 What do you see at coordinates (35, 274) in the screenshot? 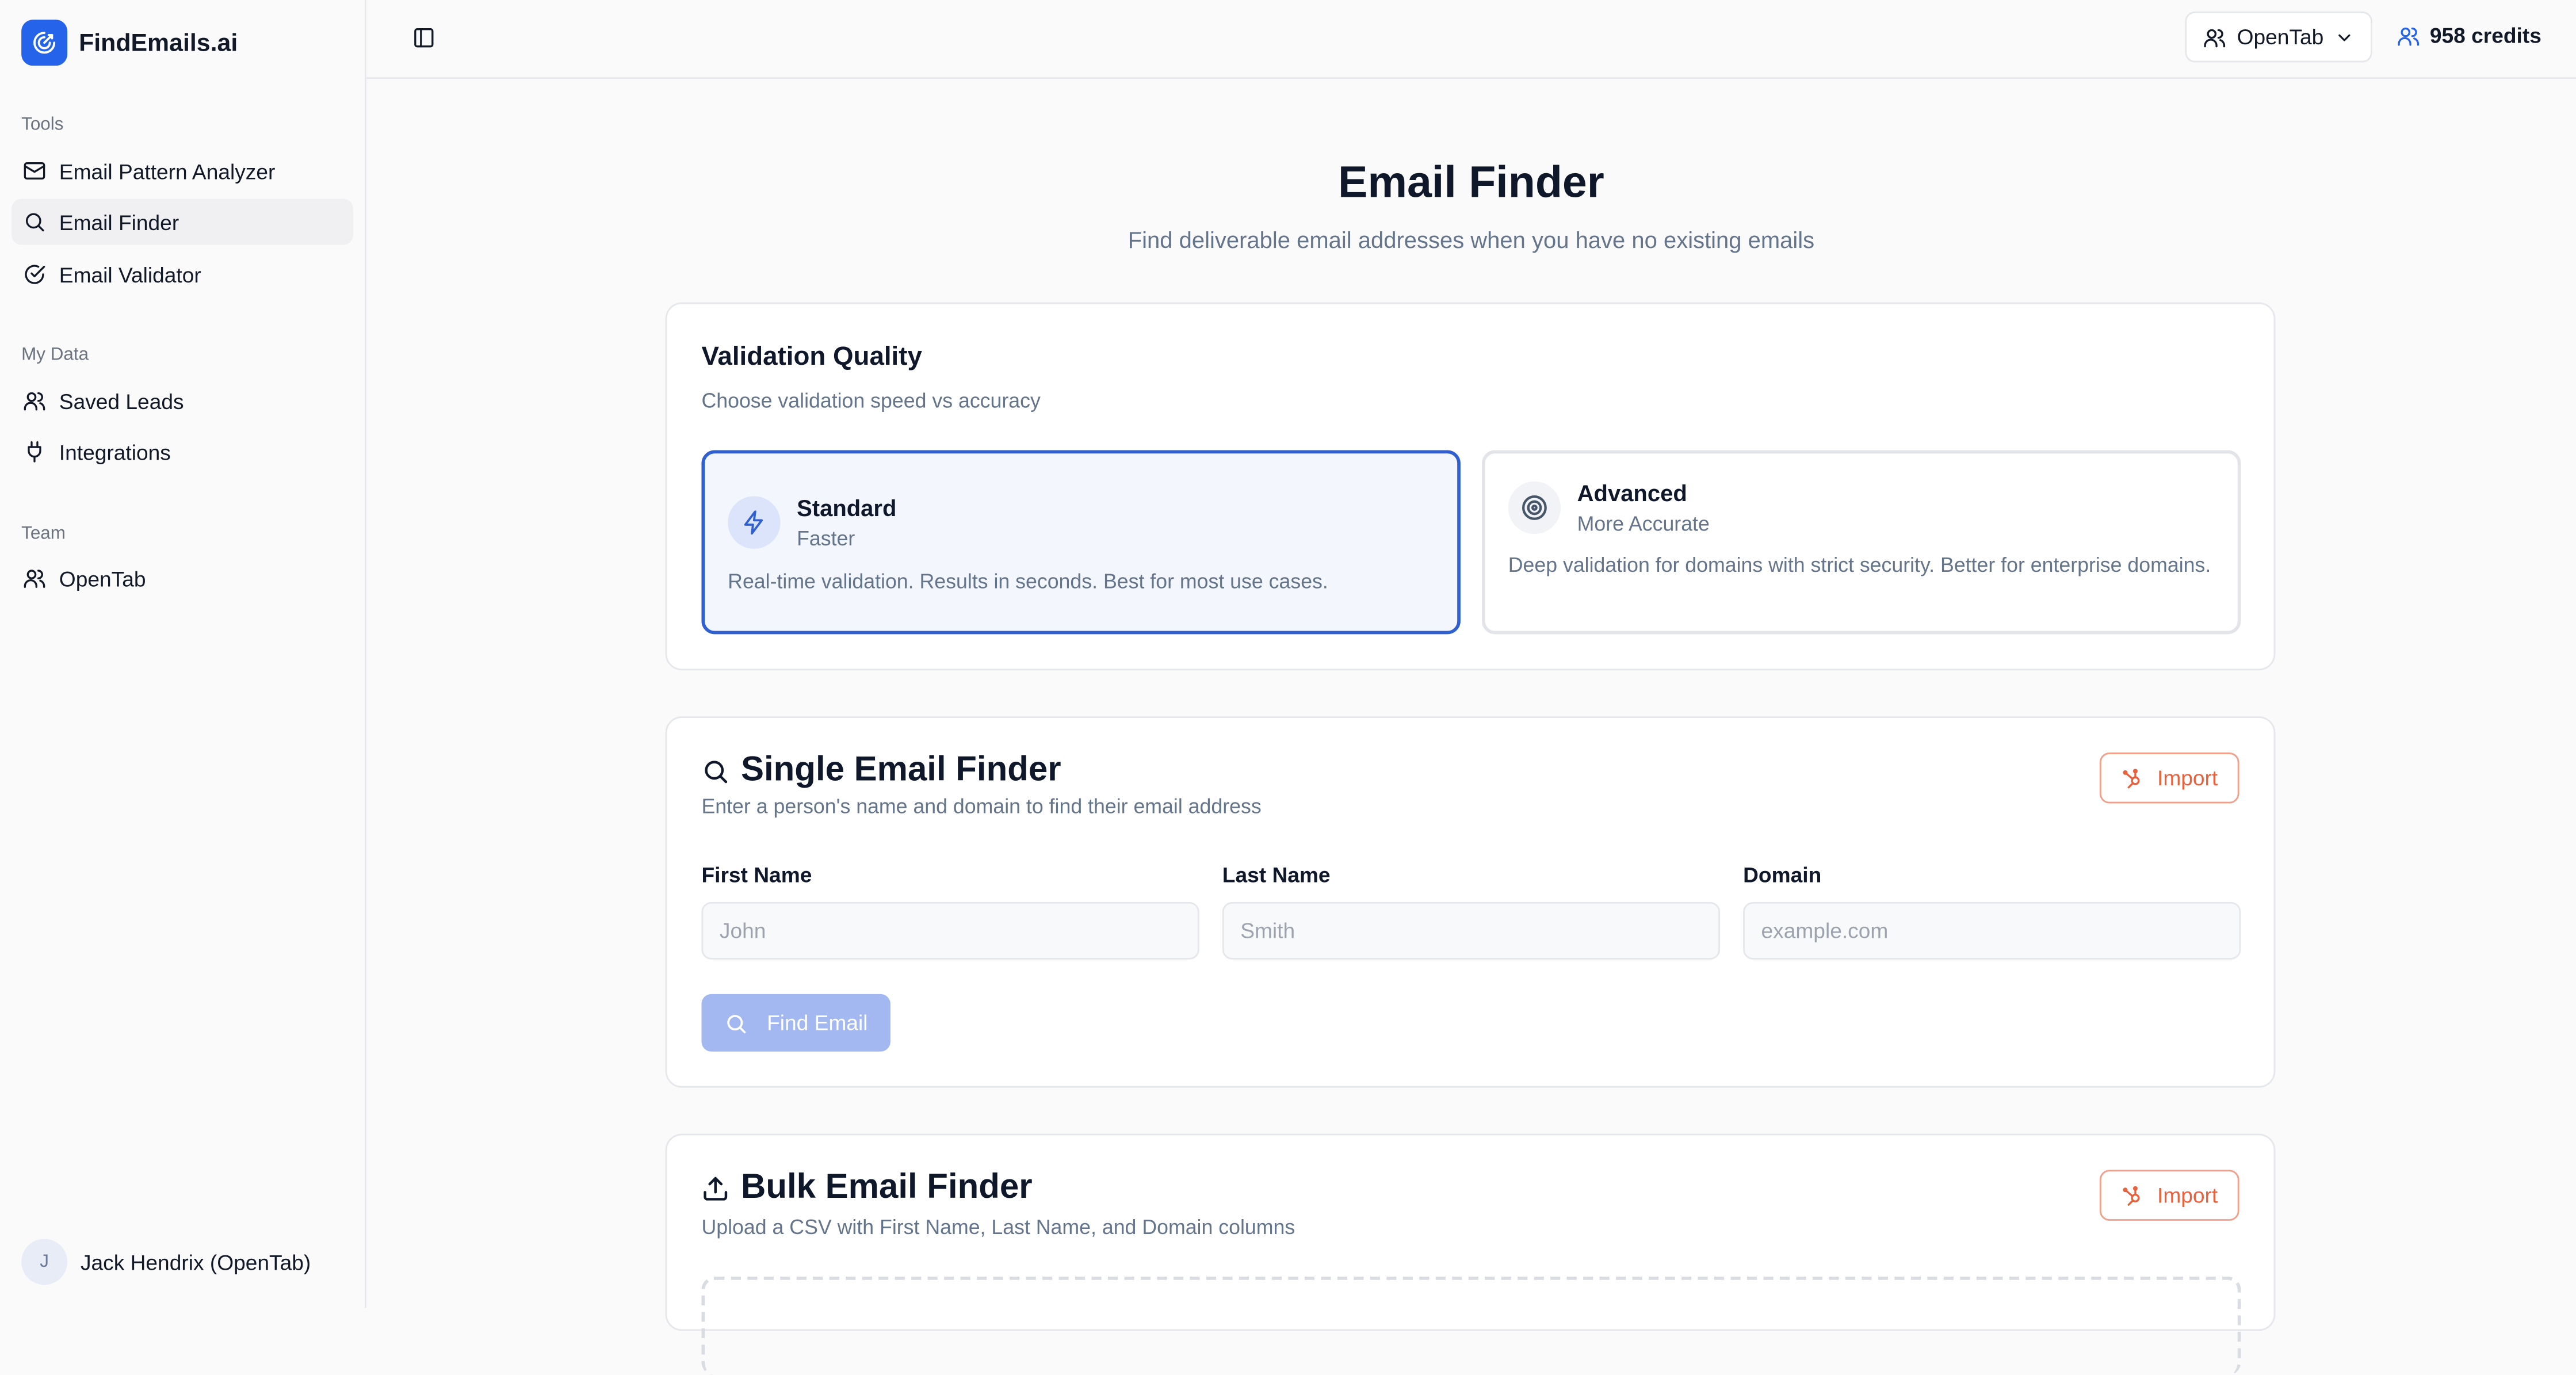
I see `check-circle-icon` at bounding box center [35, 274].